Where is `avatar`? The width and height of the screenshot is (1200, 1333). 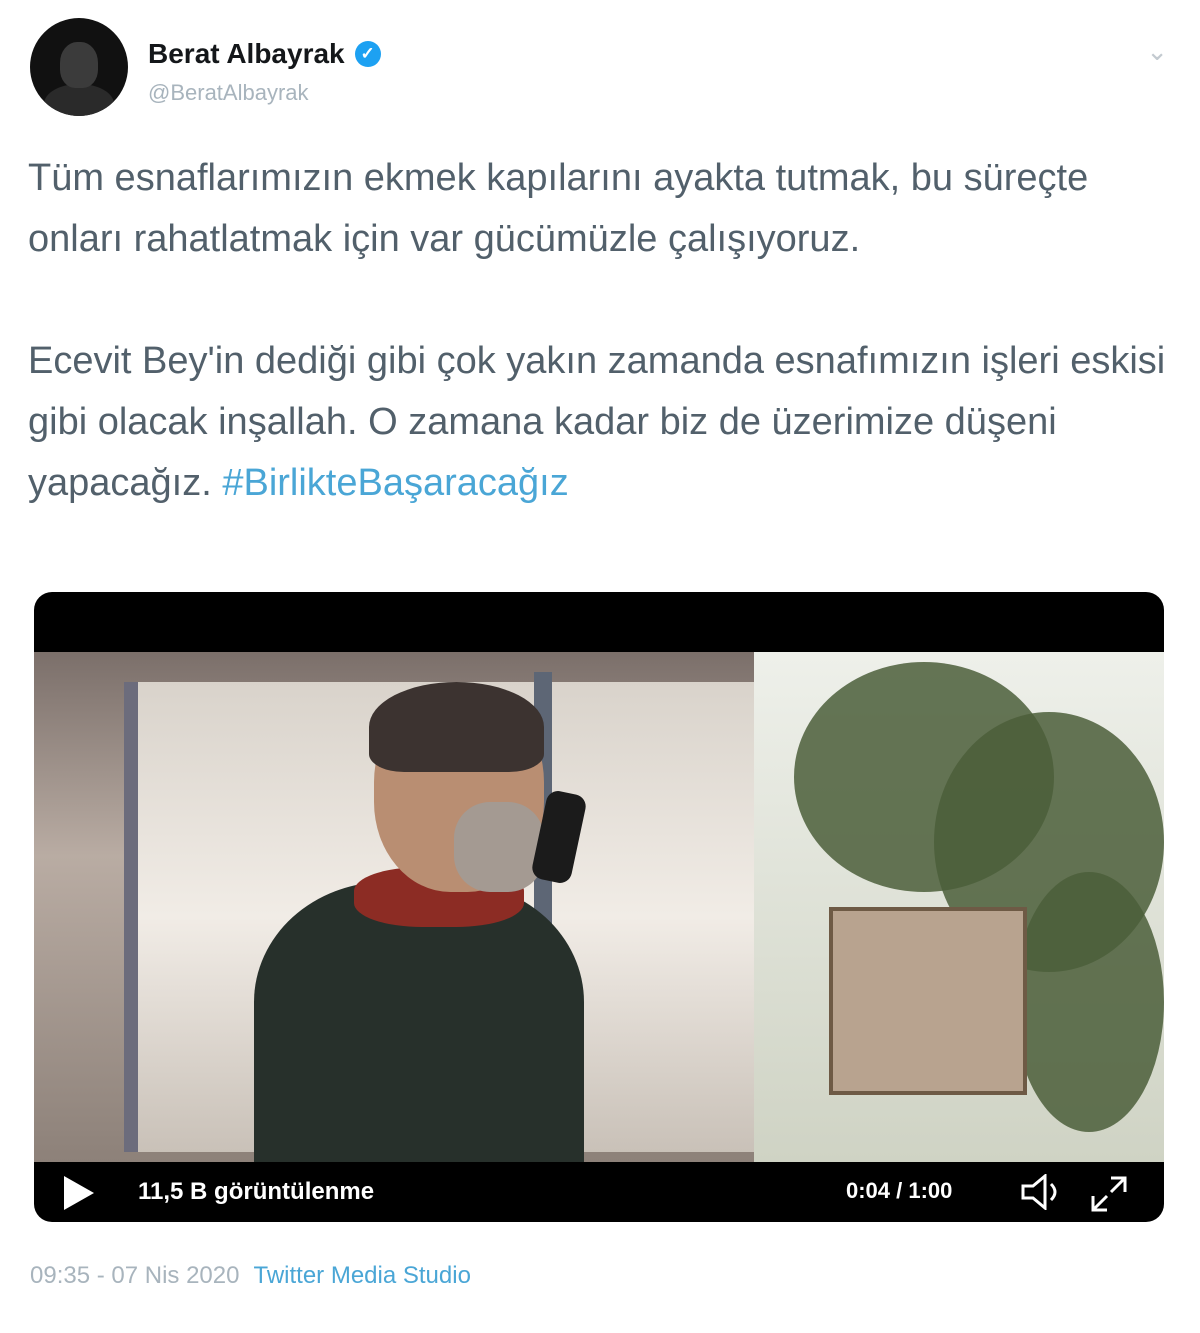 avatar is located at coordinates (79, 67).